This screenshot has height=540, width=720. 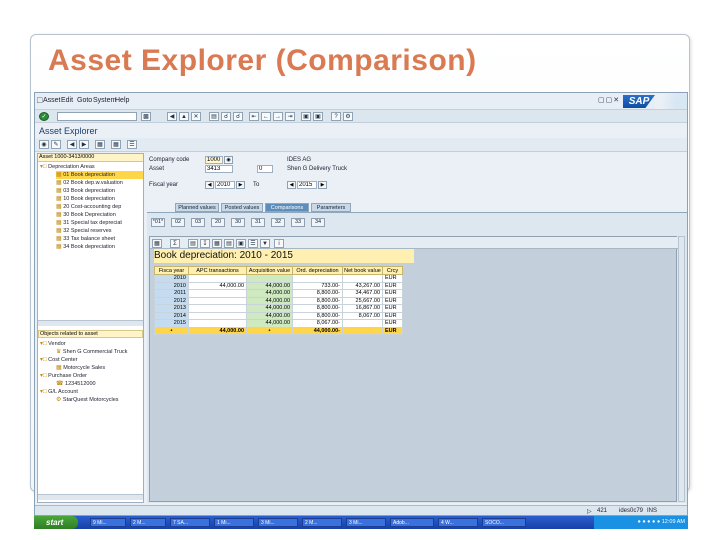 What do you see at coordinates (193, 243) in the screenshot?
I see `print-preview-icon: ▤` at bounding box center [193, 243].